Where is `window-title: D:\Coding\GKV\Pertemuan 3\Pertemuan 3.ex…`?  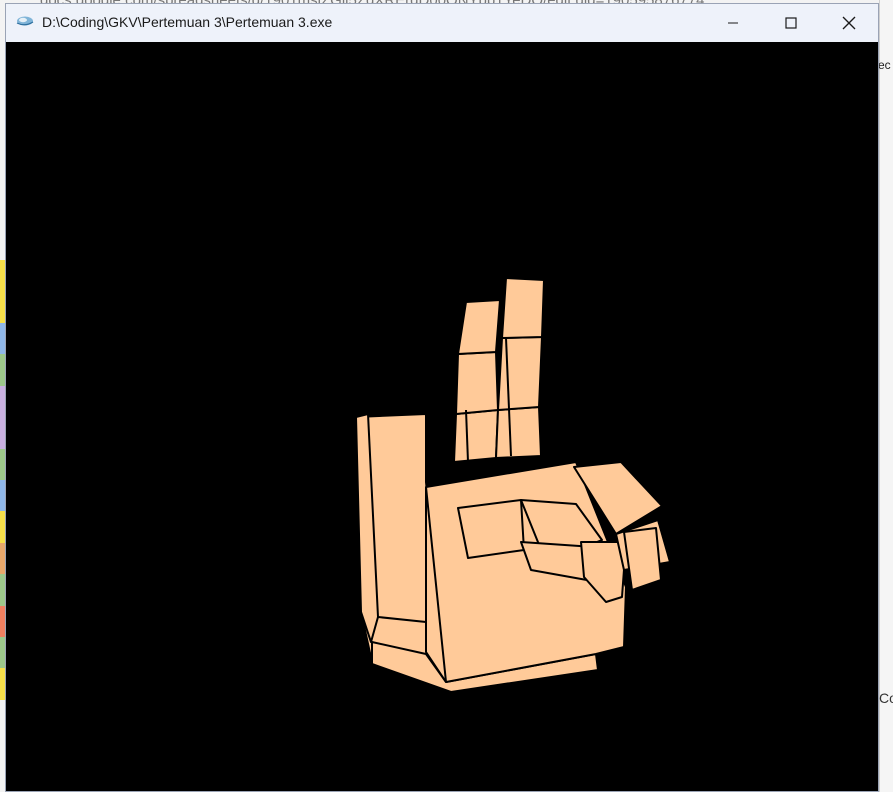 window-title: D:\Coding\GKV\Pertemuan 3\Pertemuan 3.ex… is located at coordinates (187, 22).